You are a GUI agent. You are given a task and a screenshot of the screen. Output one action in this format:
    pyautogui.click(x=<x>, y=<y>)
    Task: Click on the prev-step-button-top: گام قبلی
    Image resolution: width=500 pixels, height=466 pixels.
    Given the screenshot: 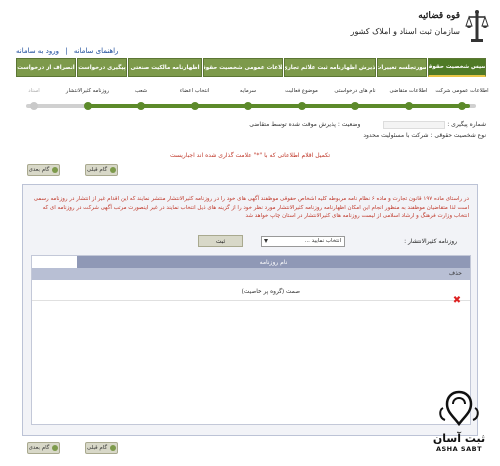 What is the action you would take?
    pyautogui.click(x=101, y=170)
    